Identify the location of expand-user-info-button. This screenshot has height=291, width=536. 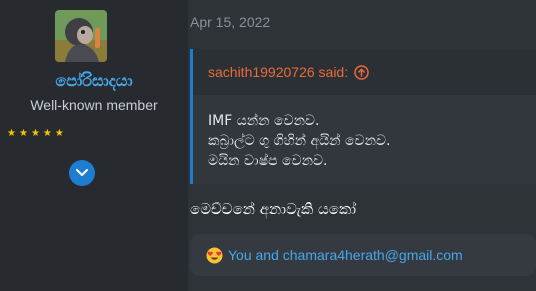
(82, 173).